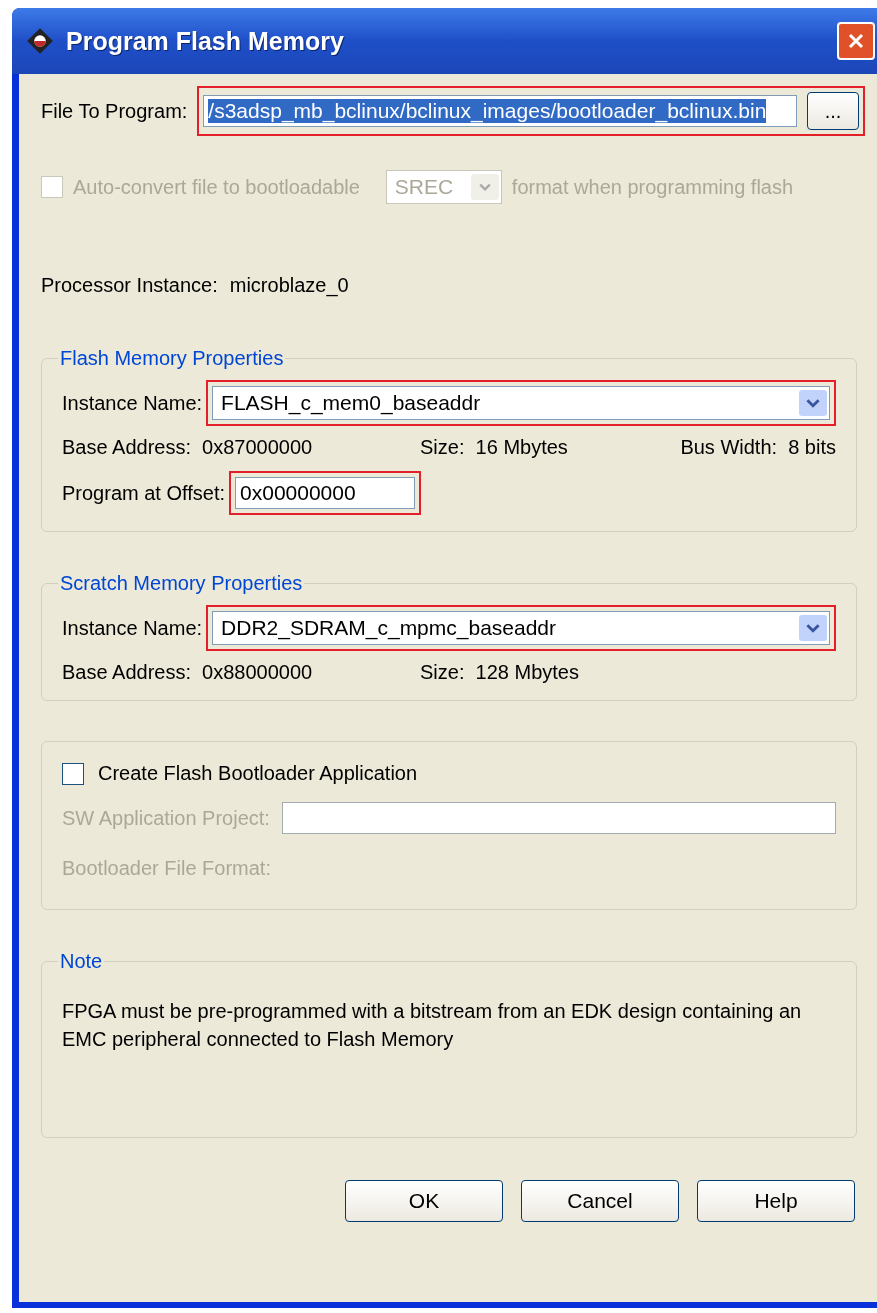  What do you see at coordinates (758, 447) in the screenshot?
I see `property-text: Bus Width: 8 bits` at bounding box center [758, 447].